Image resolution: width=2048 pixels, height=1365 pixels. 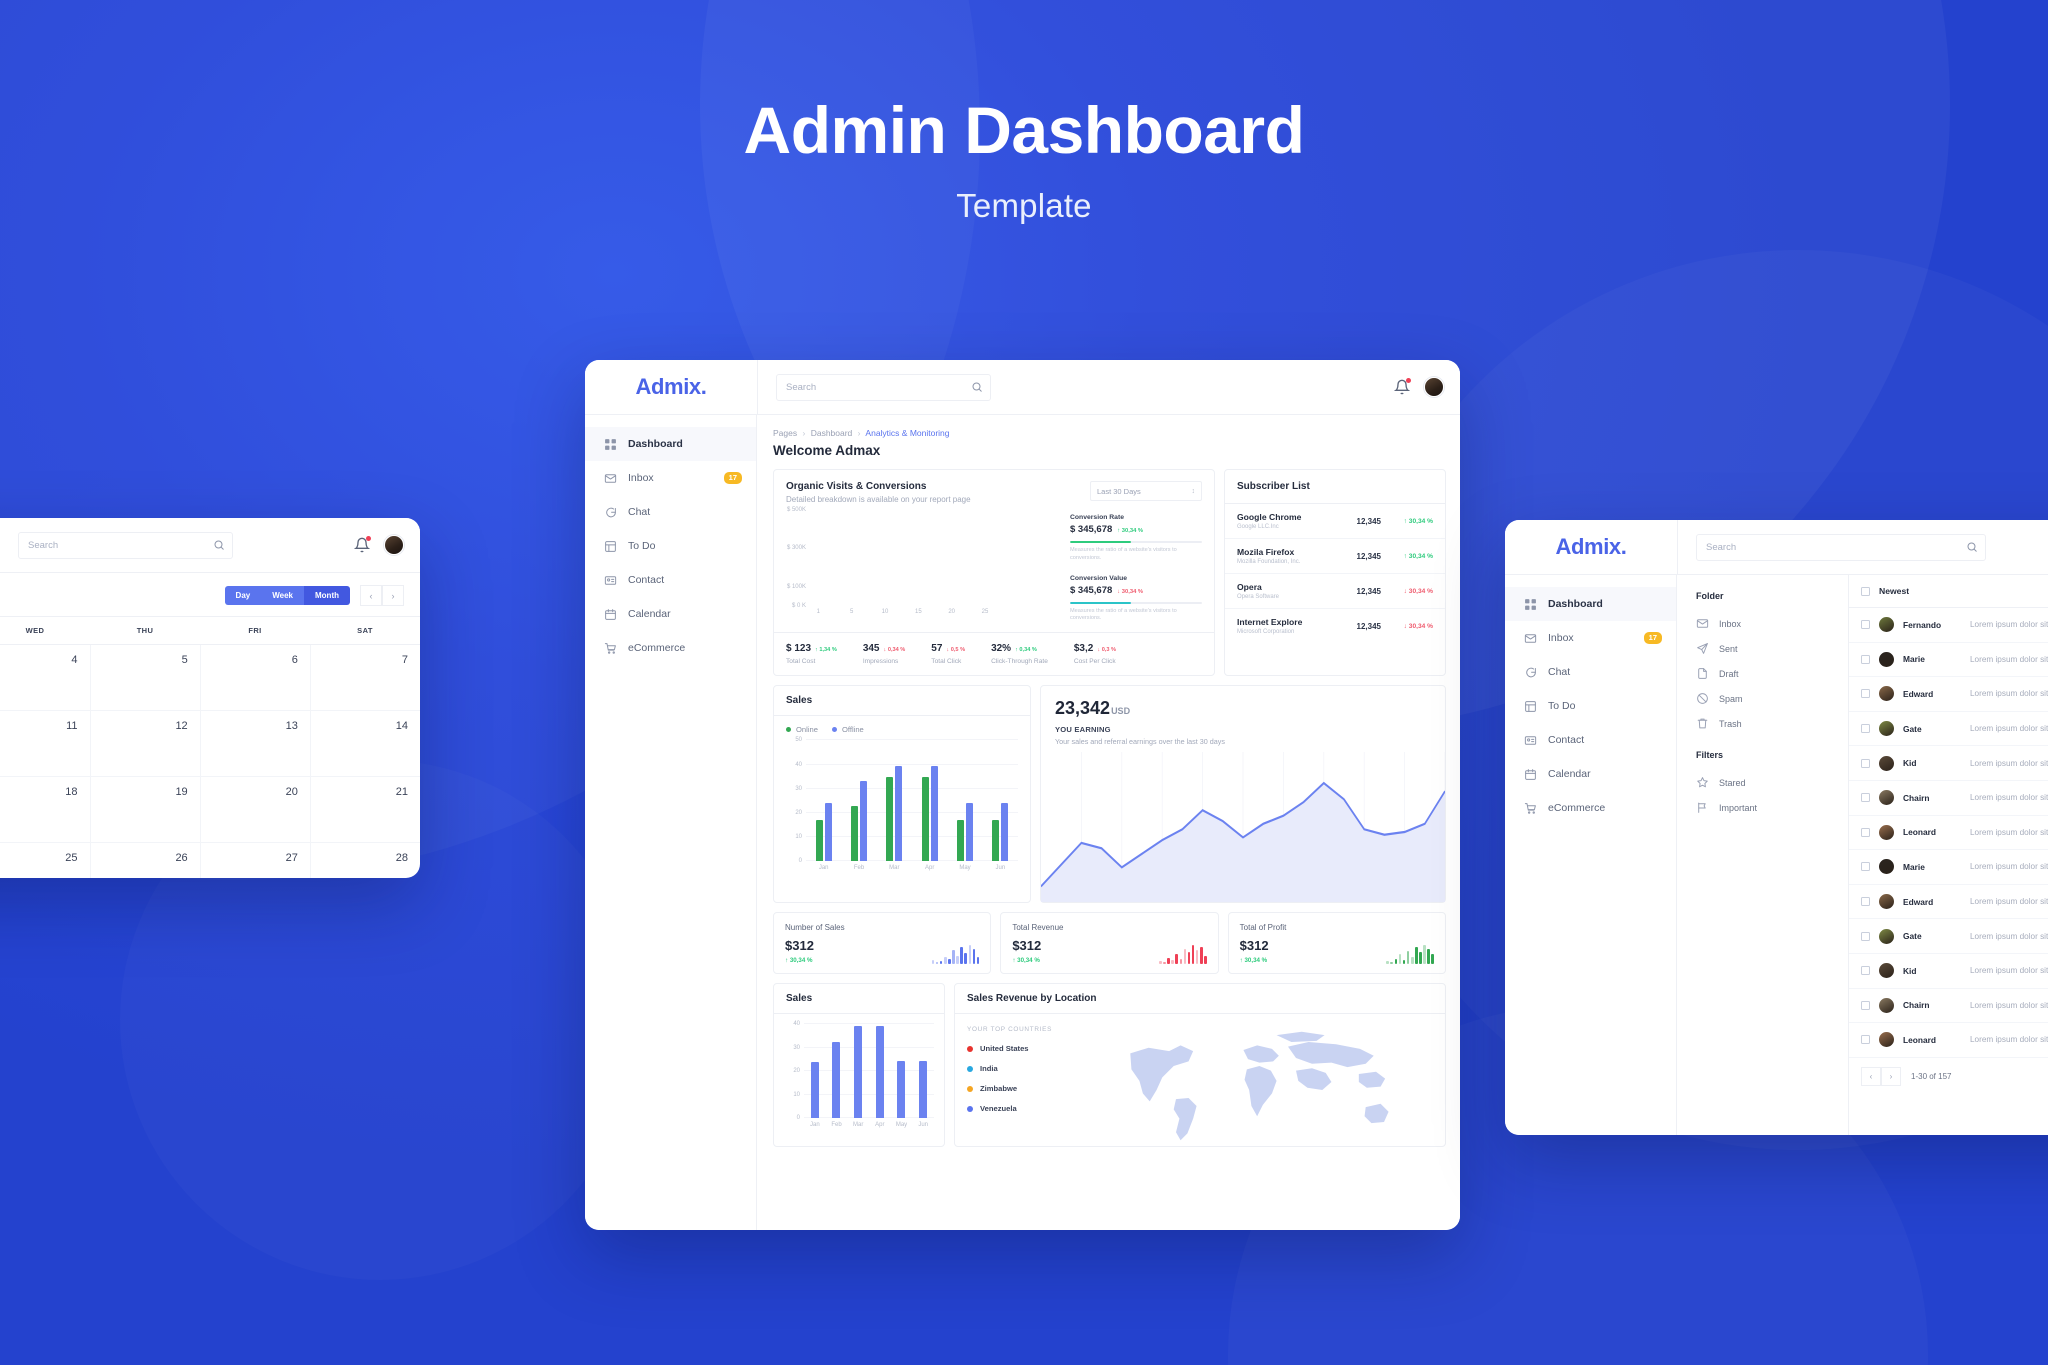 What do you see at coordinates (785, 433) in the screenshot?
I see `breadcrumb-pages: Pages` at bounding box center [785, 433].